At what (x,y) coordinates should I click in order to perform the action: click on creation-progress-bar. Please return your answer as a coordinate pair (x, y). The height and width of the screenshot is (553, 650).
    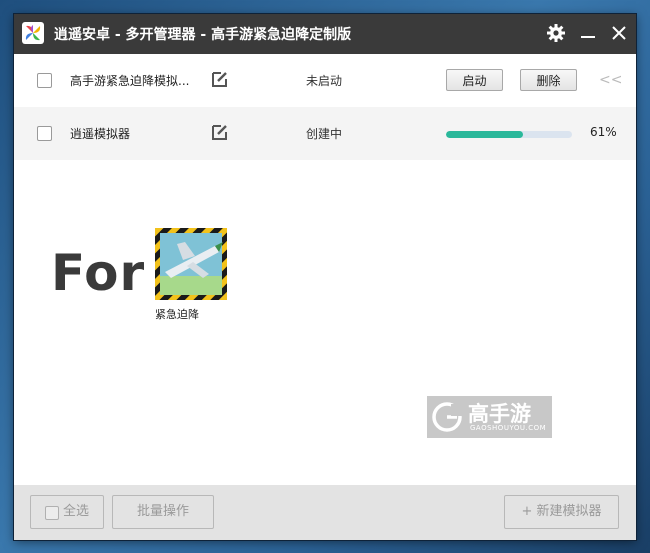
    Looking at the image, I should click on (509, 134).